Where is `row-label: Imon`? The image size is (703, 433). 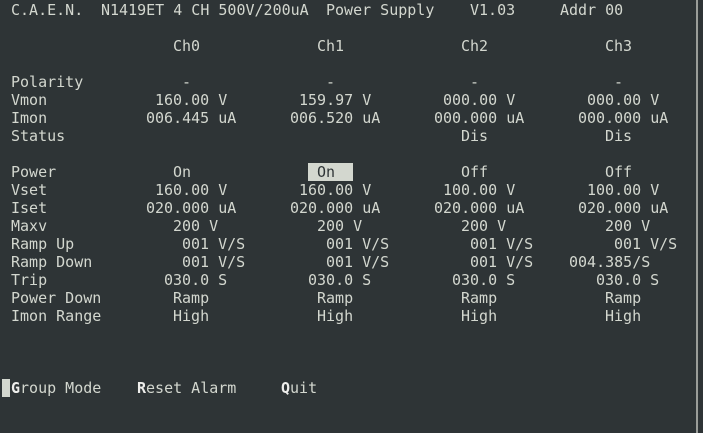 row-label: Imon is located at coordinates (29, 118).